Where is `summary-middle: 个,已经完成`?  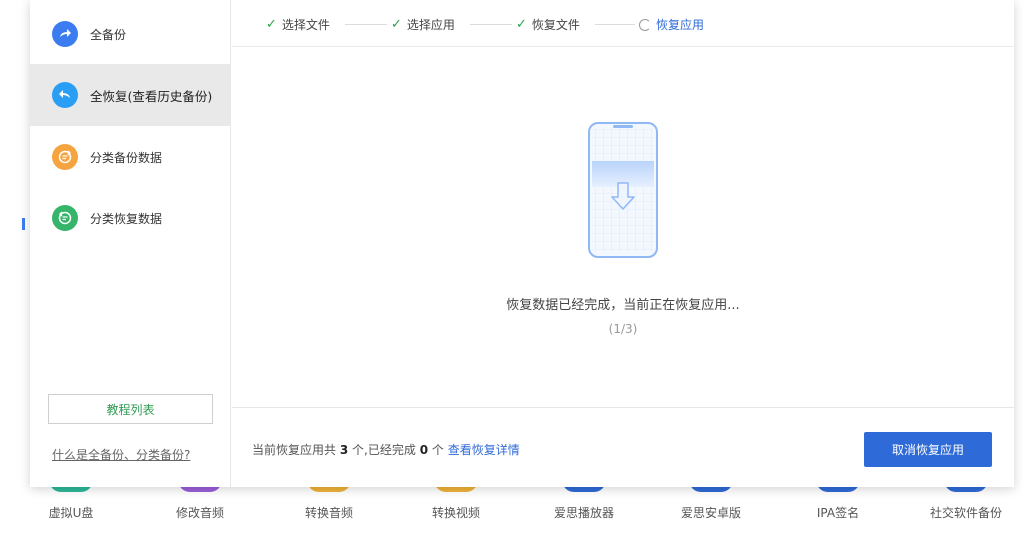 summary-middle: 个,已经完成 is located at coordinates (384, 450).